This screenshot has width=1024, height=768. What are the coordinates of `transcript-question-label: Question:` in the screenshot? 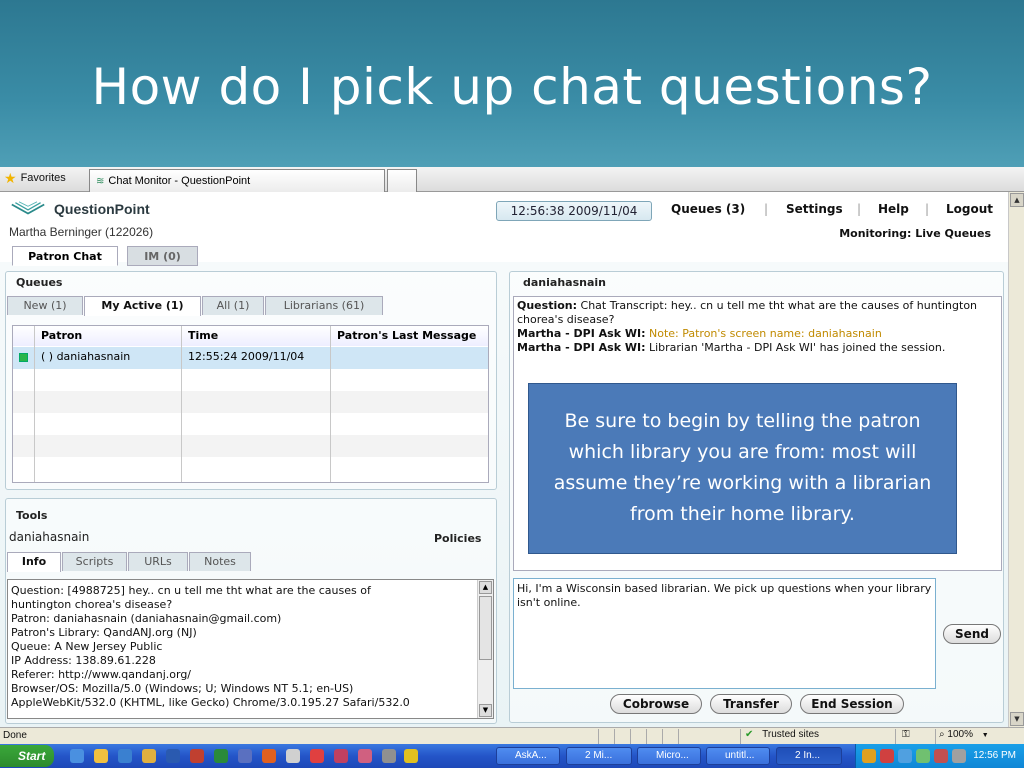 It's located at (547, 305).